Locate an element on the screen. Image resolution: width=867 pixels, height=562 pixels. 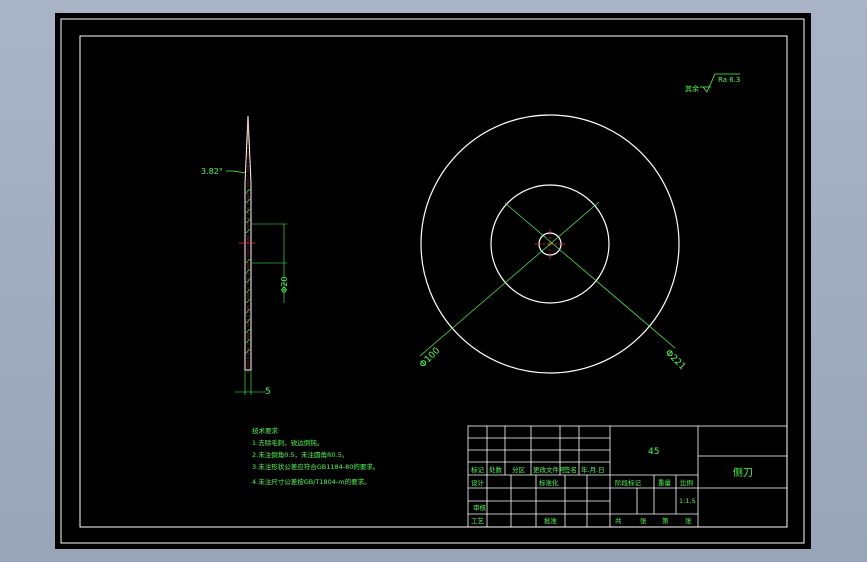
note-item-1: 1.去除毛刺，锐边倒钝。 is located at coordinates (287, 442).